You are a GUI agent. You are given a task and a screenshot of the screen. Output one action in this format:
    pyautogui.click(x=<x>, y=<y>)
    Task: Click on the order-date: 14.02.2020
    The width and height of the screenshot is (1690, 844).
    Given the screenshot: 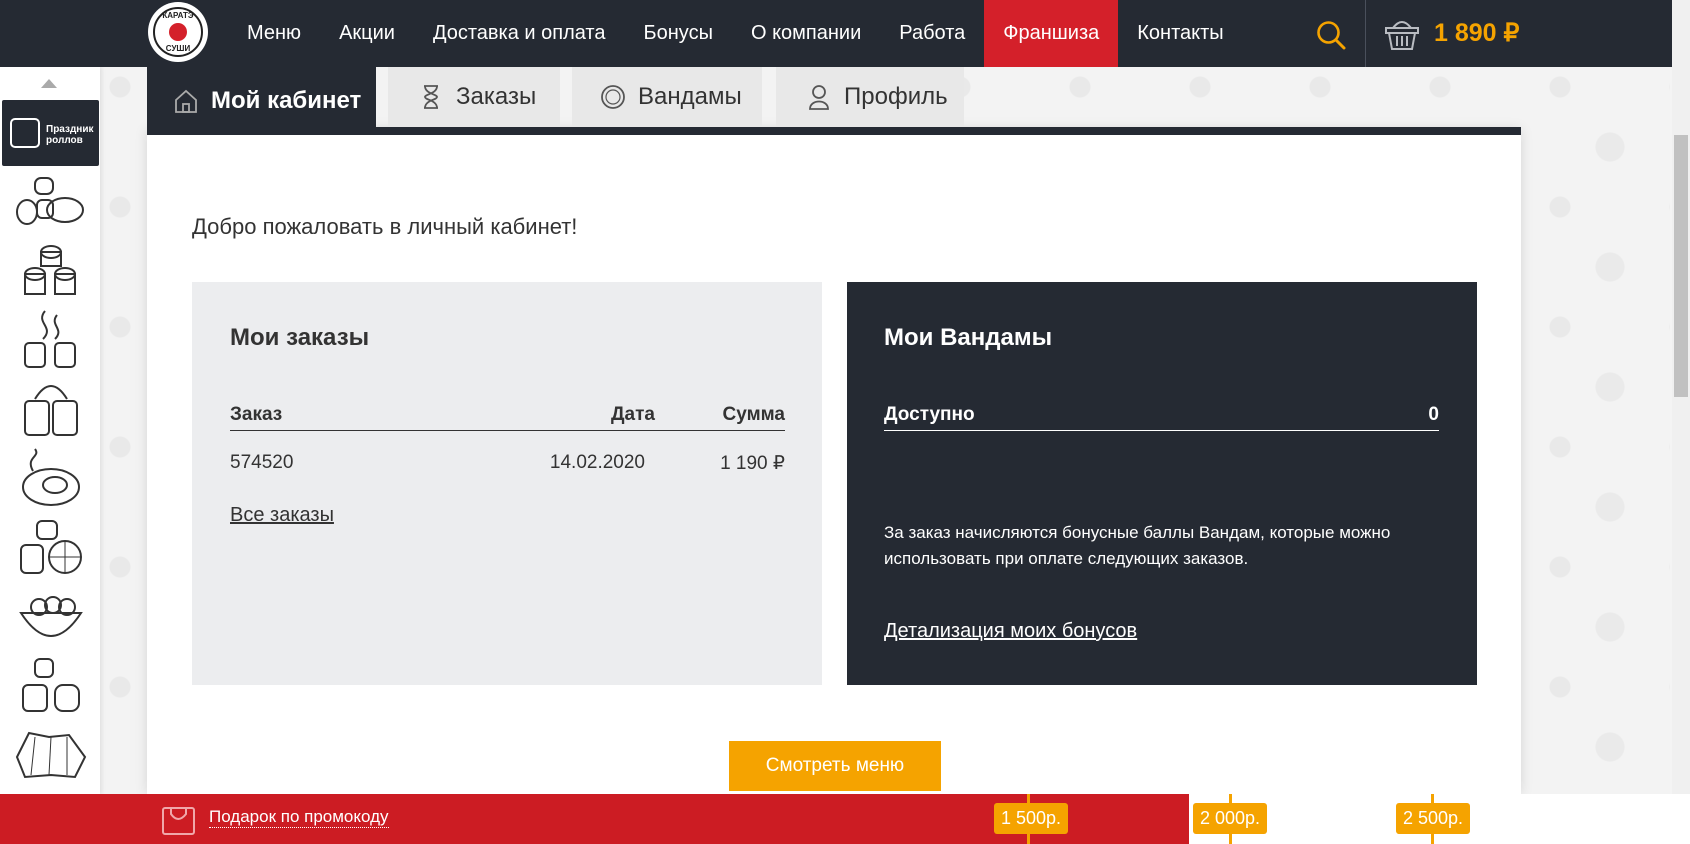 What is the action you would take?
    pyautogui.click(x=597, y=462)
    